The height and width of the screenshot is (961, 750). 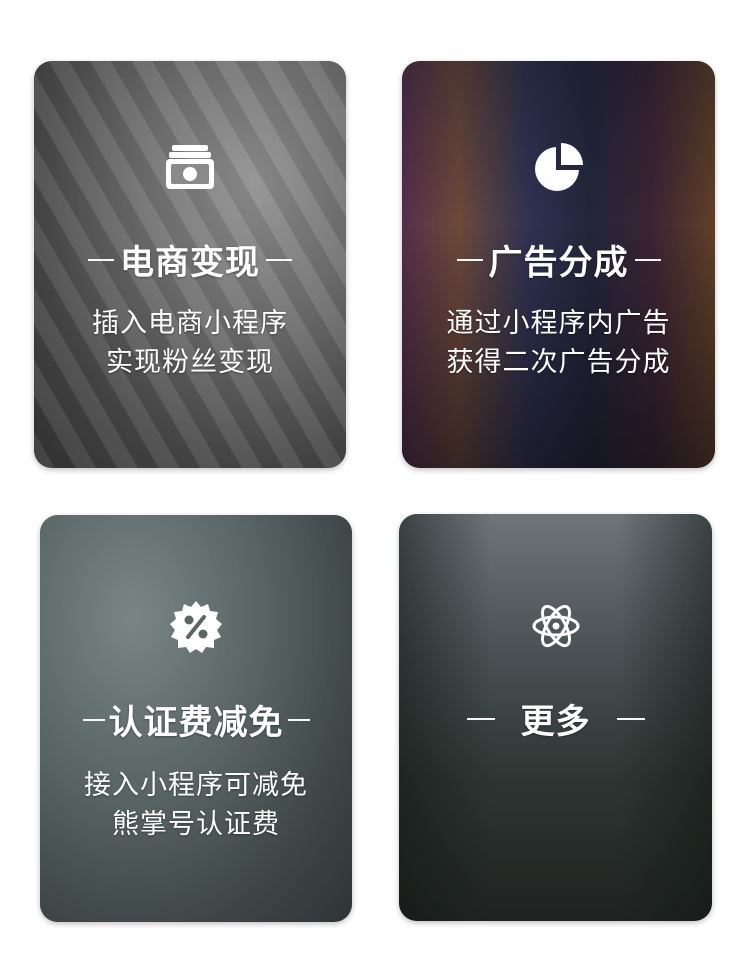 I want to click on card-title: 更多, so click(x=555, y=718).